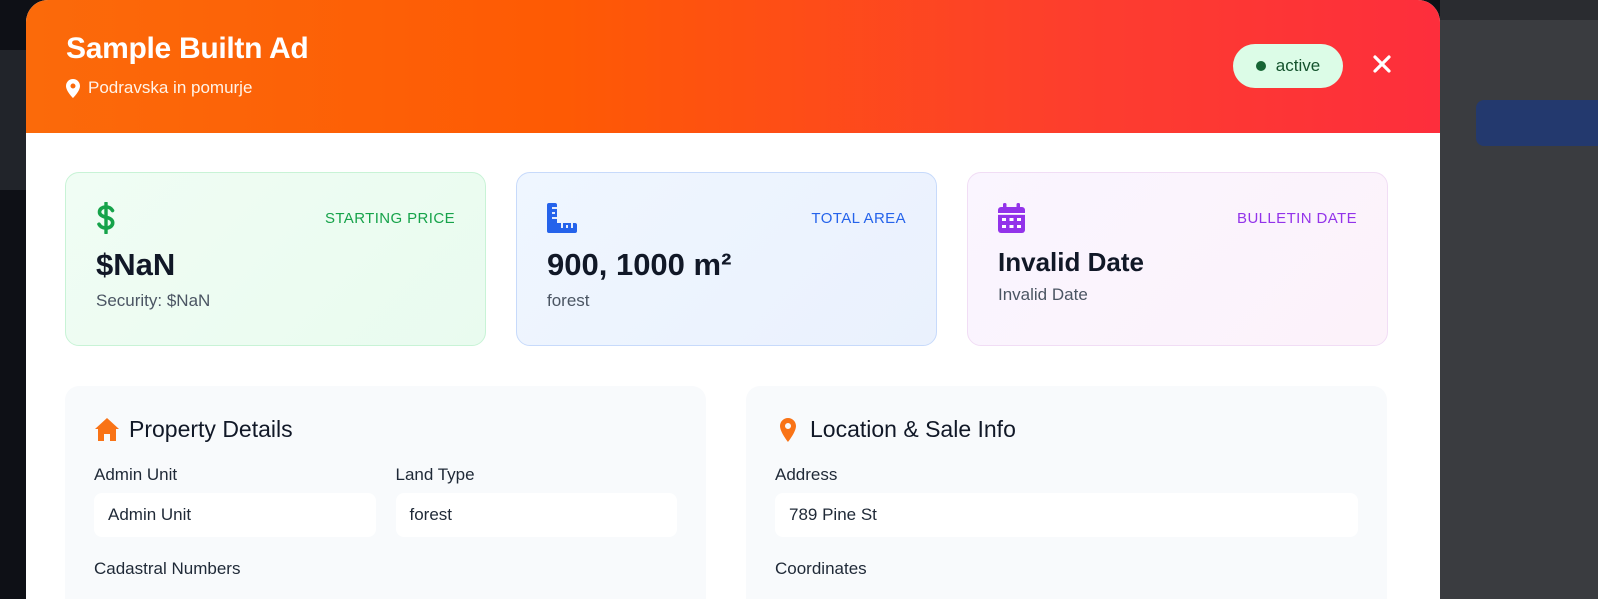  I want to click on address-field: Address 789 Pine St, so click(1066, 501).